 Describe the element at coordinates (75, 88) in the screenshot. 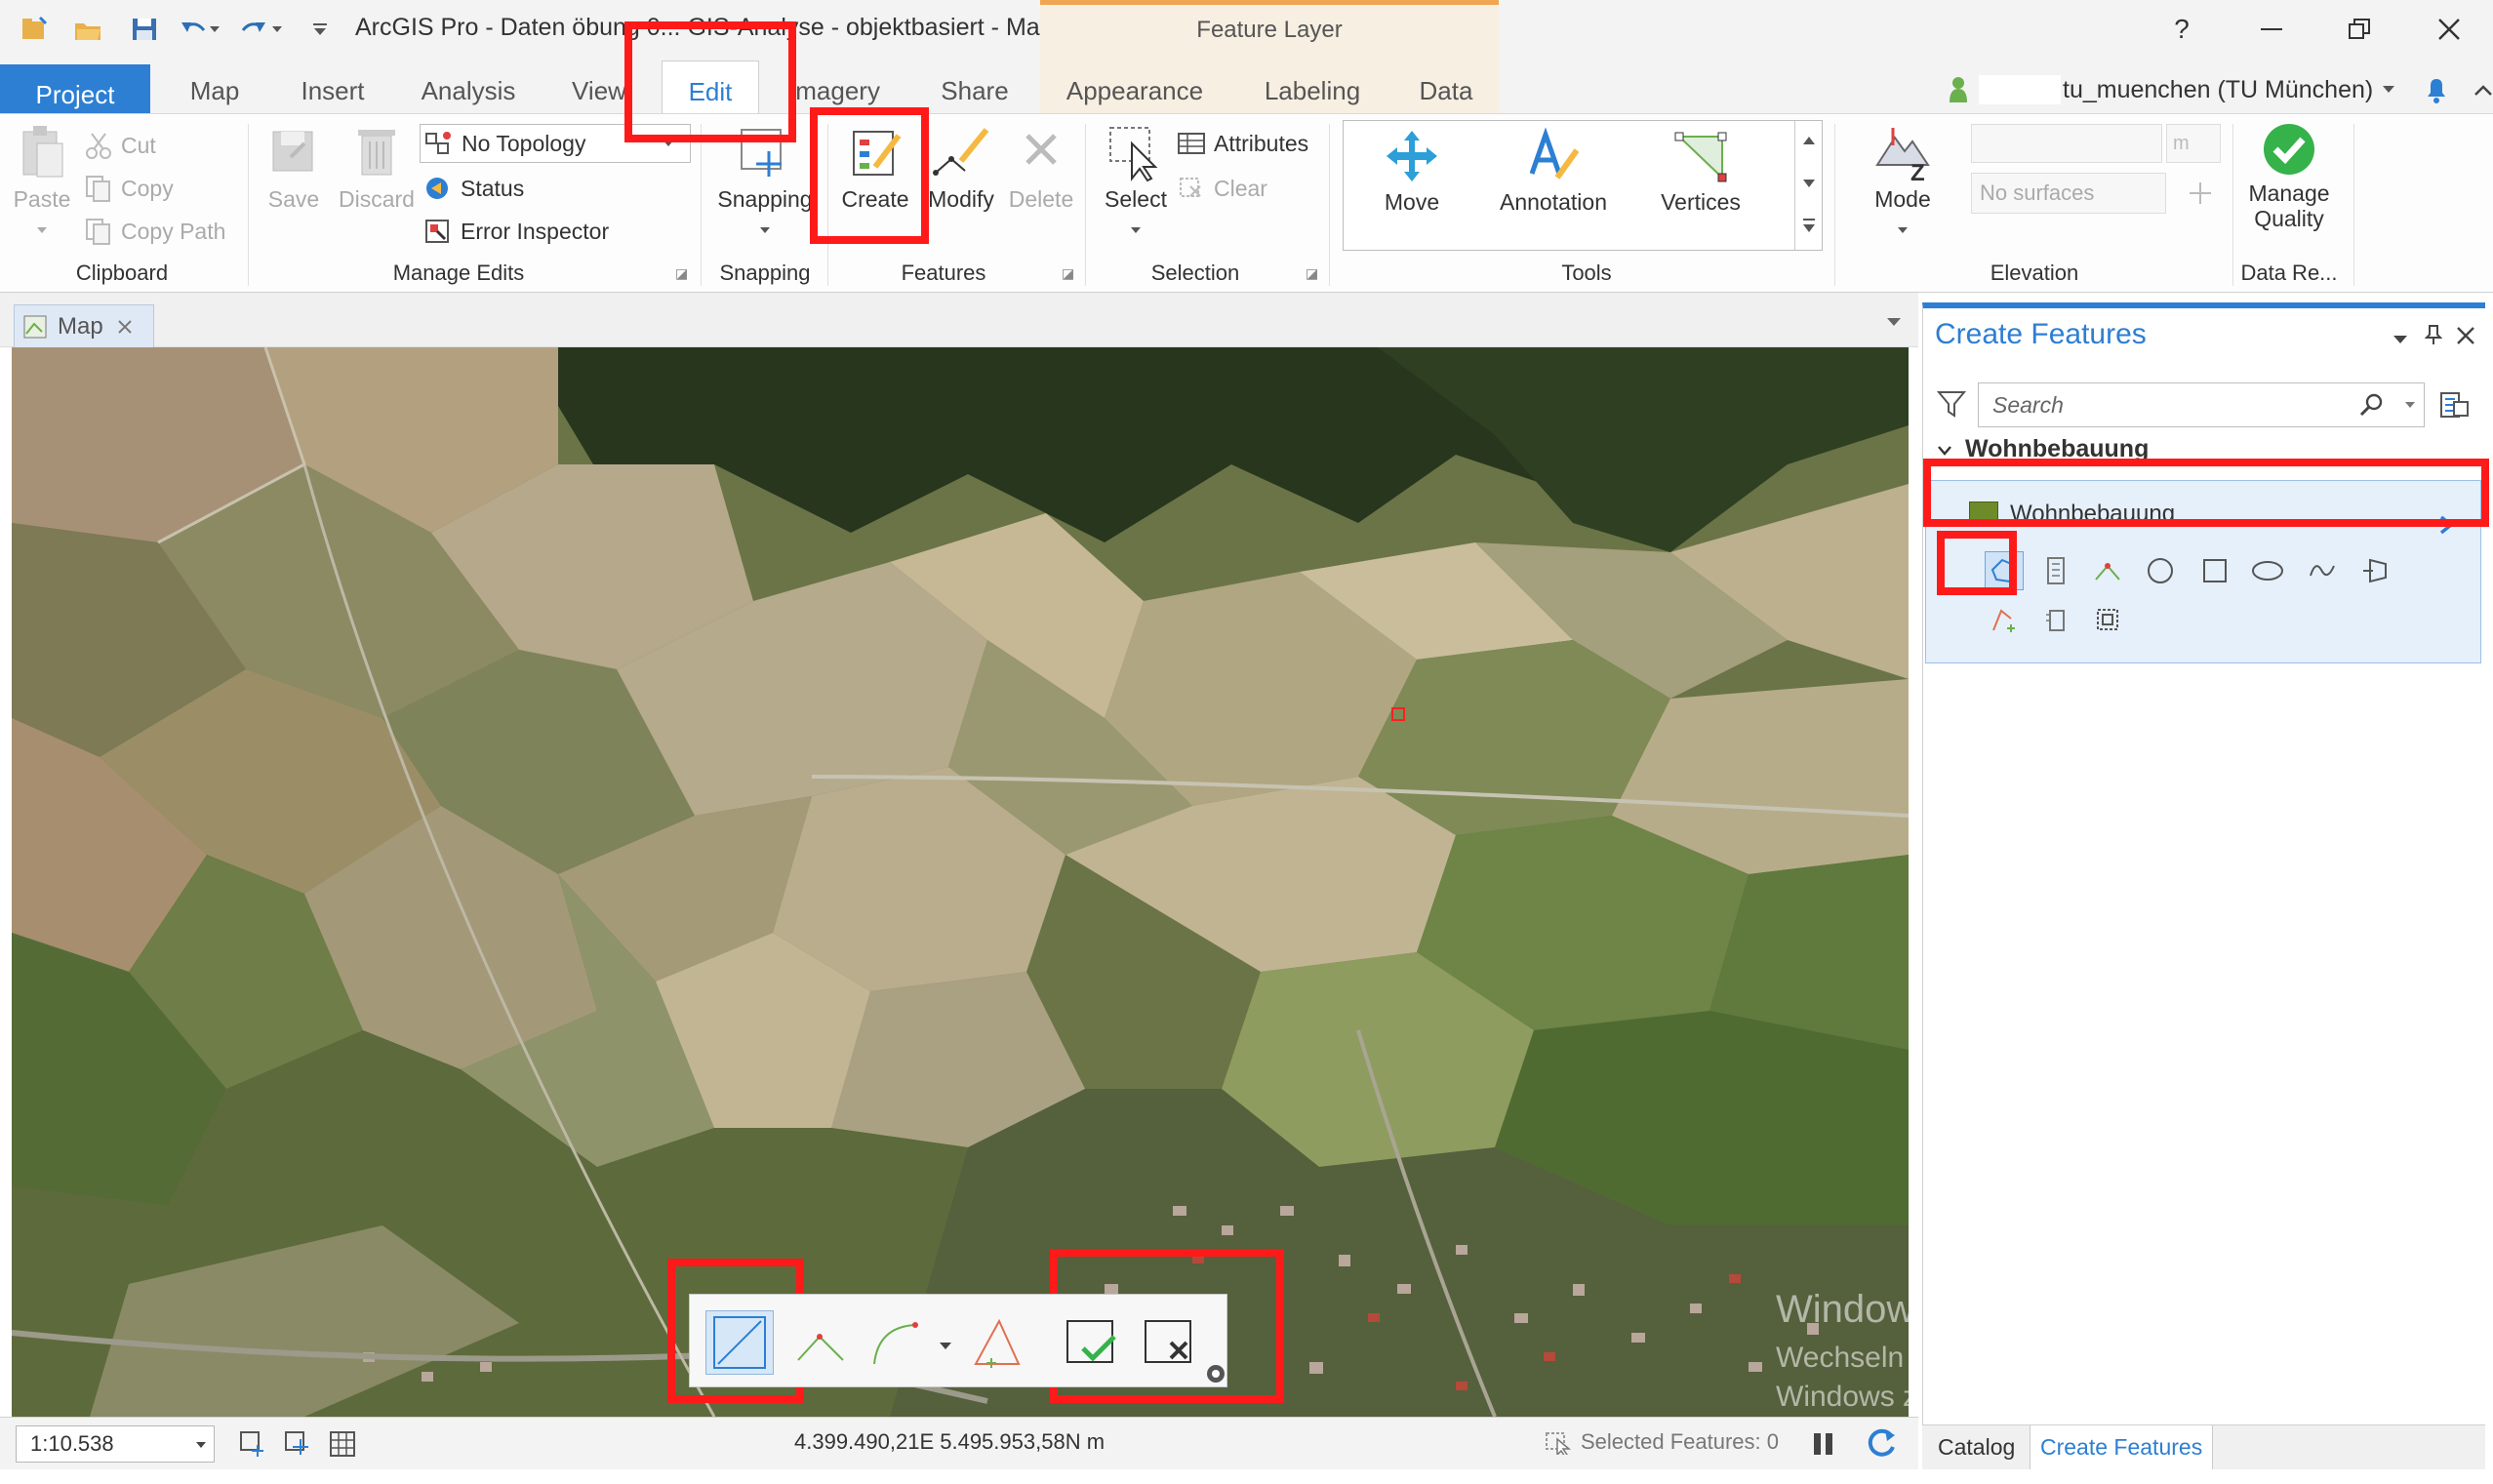

I see `tab-project: Project` at that location.